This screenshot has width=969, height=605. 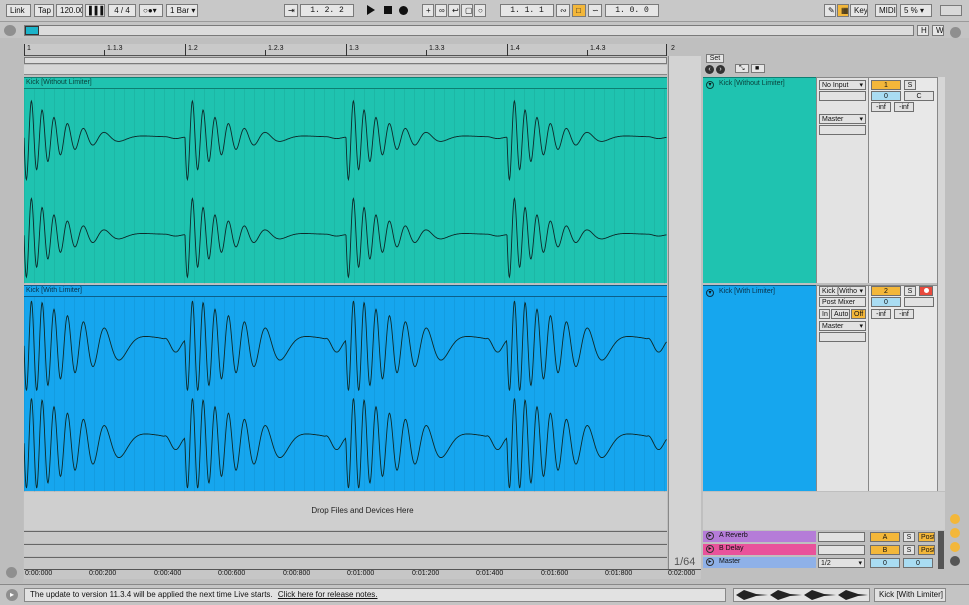 What do you see at coordinates (388, 10) in the screenshot?
I see `stop-icon` at bounding box center [388, 10].